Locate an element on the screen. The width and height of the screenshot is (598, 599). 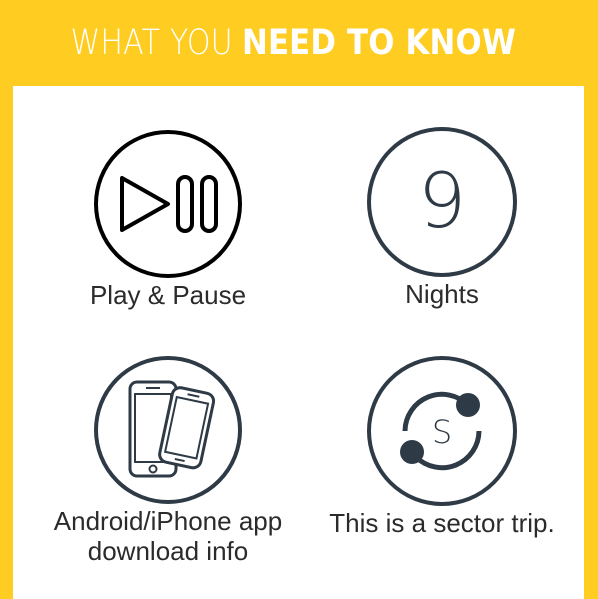
item-label: Nights is located at coordinates (442, 294).